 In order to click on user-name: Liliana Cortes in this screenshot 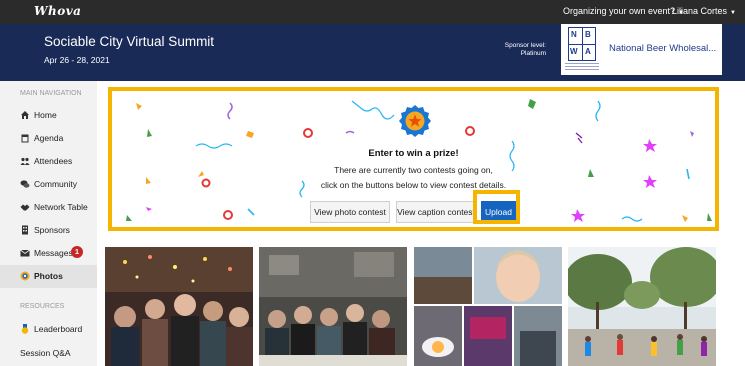, I will do `click(700, 11)`.